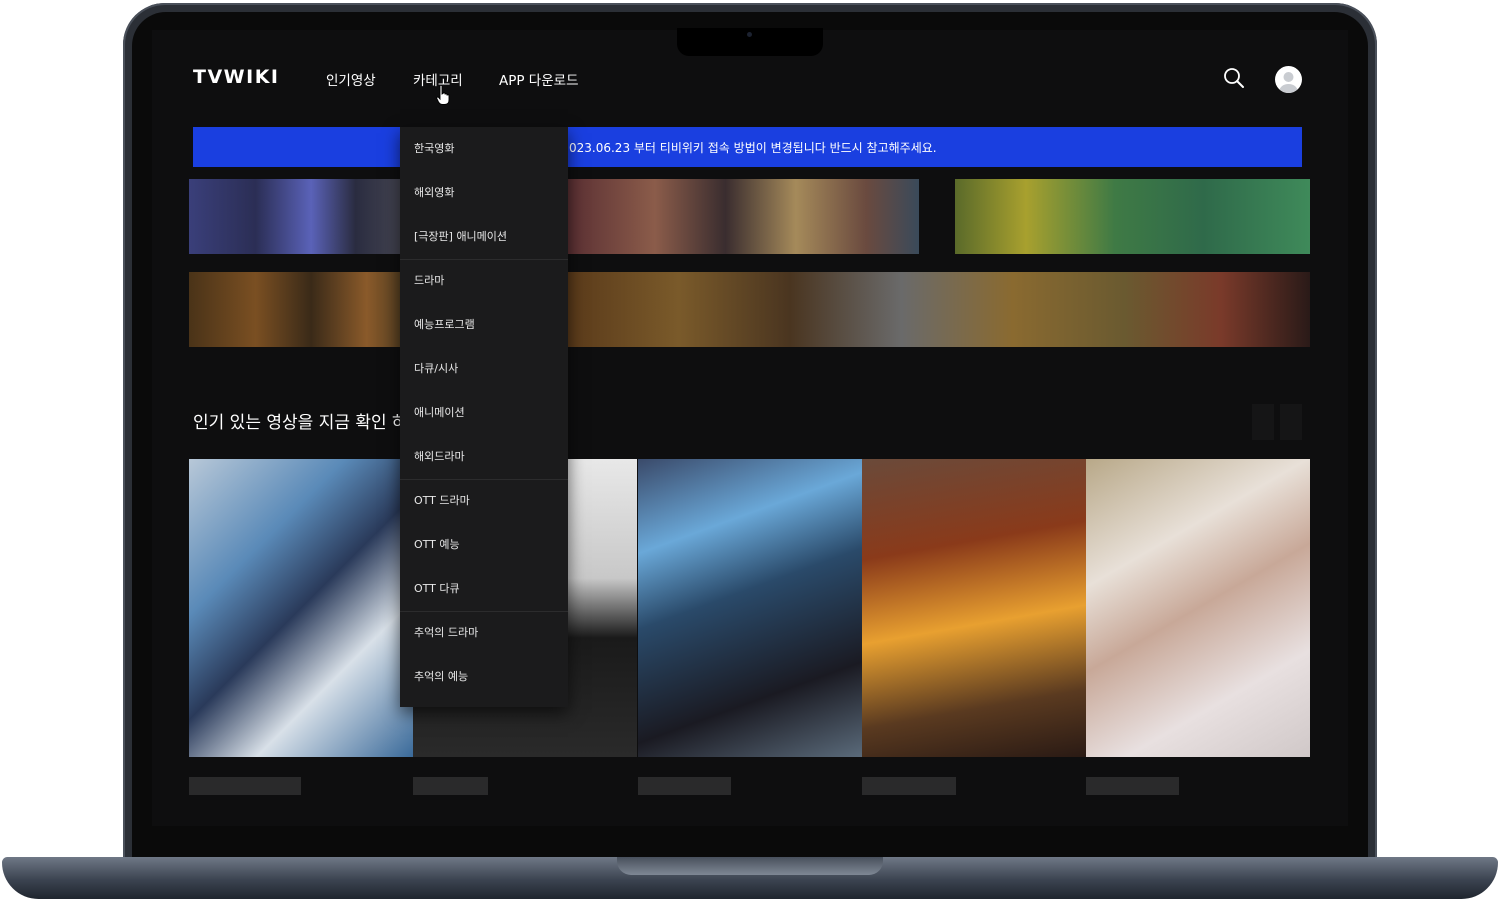 The image size is (1500, 906). What do you see at coordinates (484, 457) in the screenshot?
I see `dropdown-item-foreign-drama: 해외드라마` at bounding box center [484, 457].